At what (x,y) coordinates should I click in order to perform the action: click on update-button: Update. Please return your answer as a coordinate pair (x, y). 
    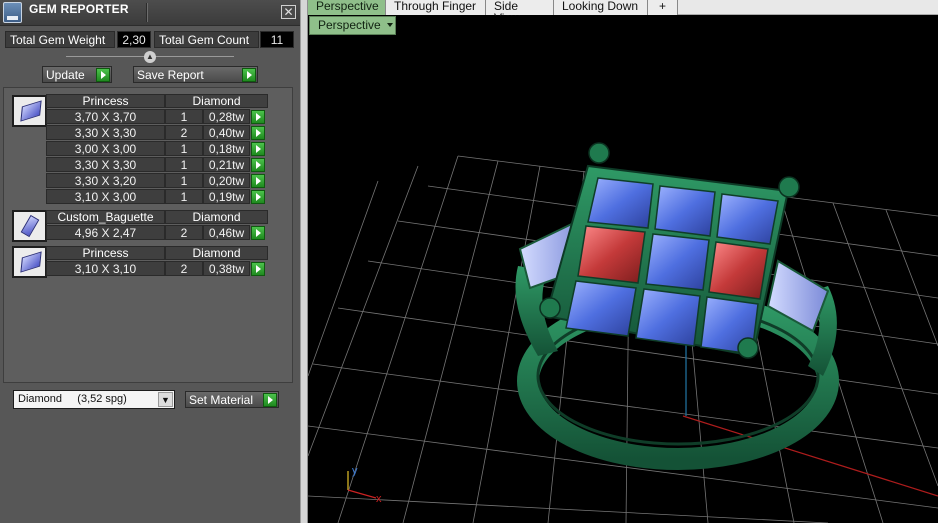
    Looking at the image, I should click on (77, 74).